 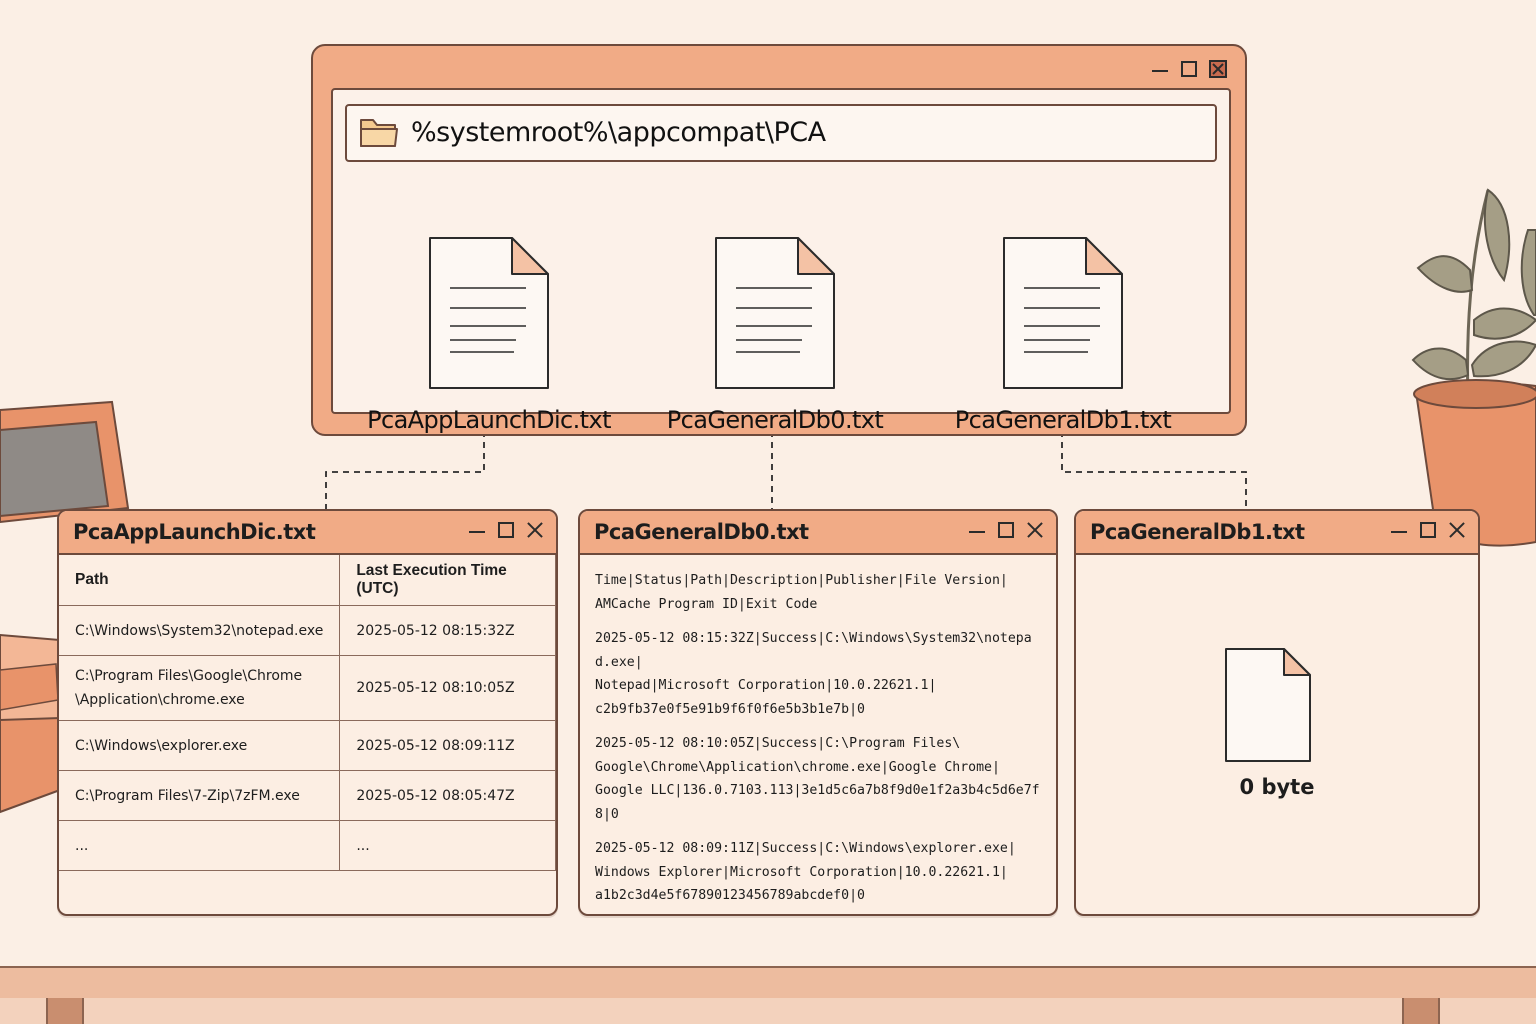 I want to click on file-name: PcaGeneralDb0.txt, so click(x=775, y=420).